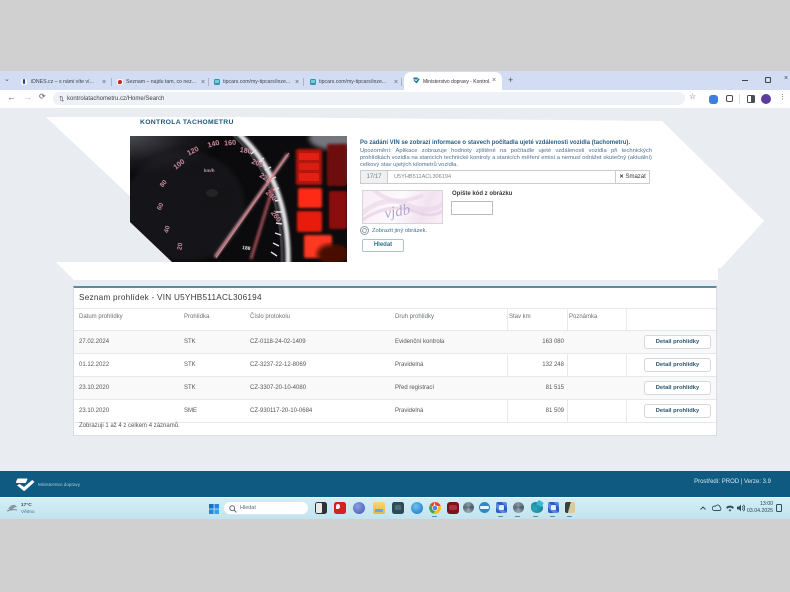  Describe the element at coordinates (230, 143) in the screenshot. I see `svg-text: 160` at that location.